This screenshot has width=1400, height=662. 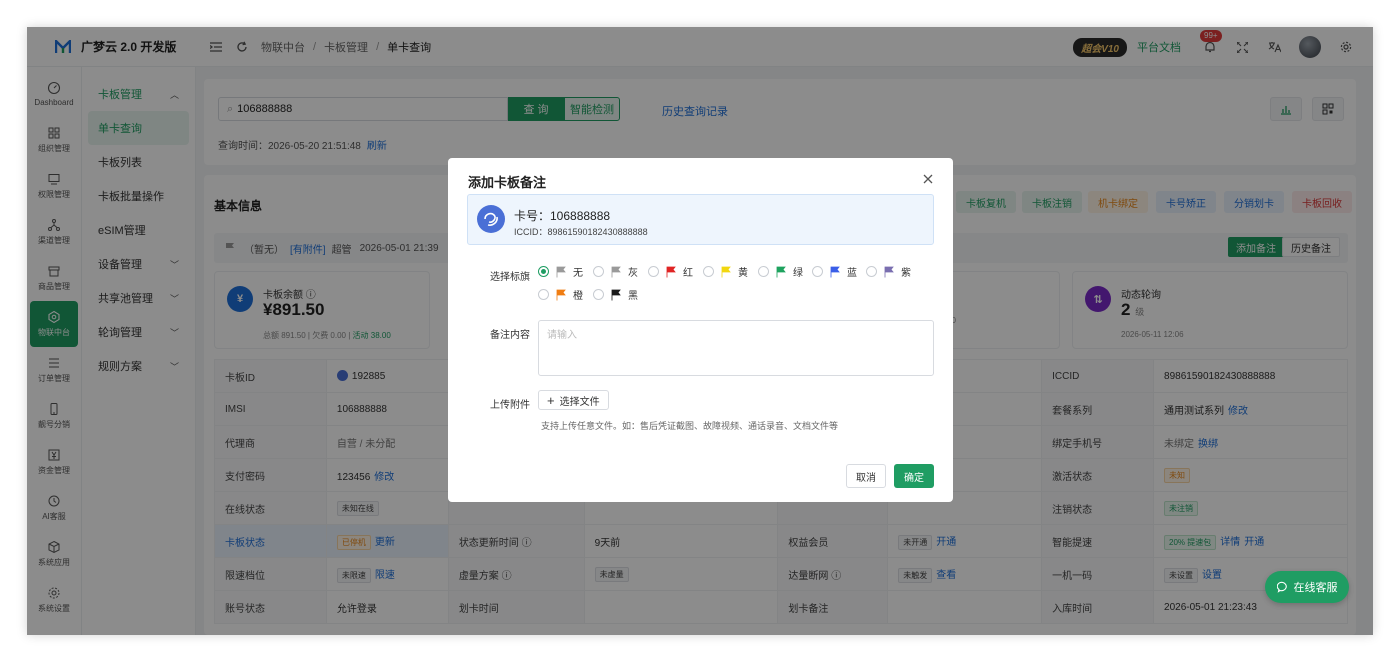 What do you see at coordinates (551, 400) in the screenshot?
I see `plus-icon: +` at bounding box center [551, 400].